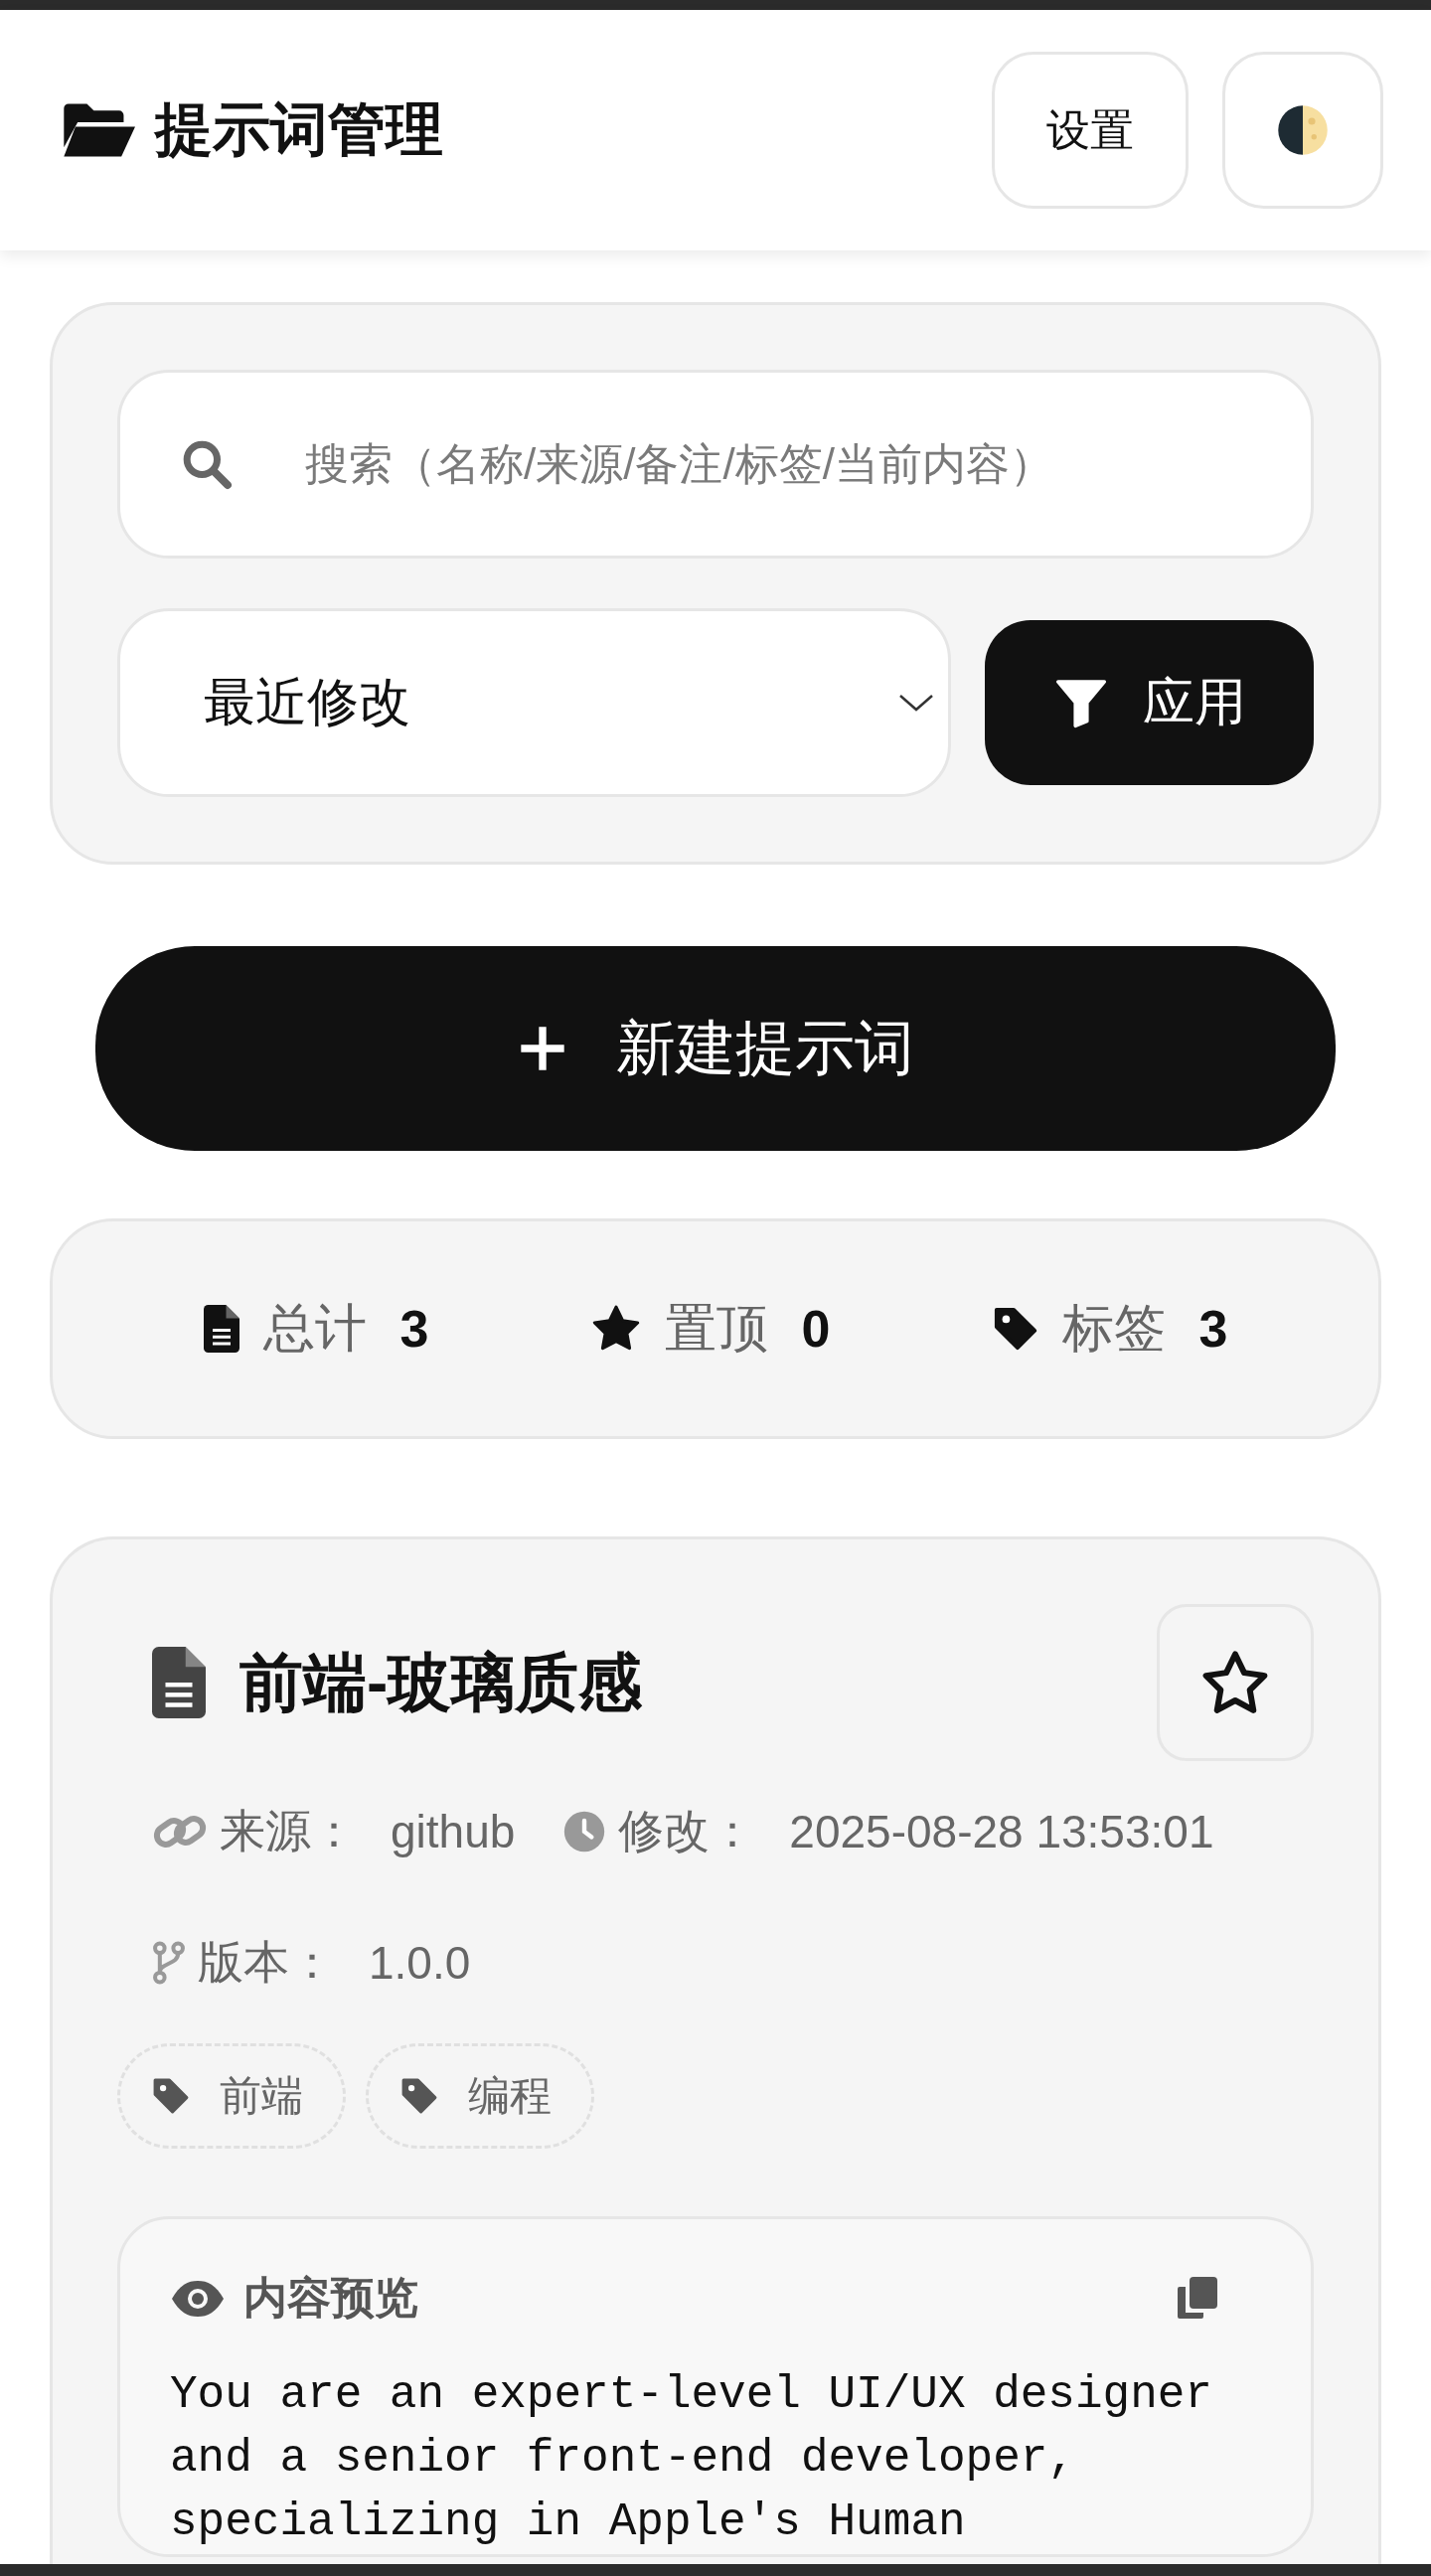 The width and height of the screenshot is (1431, 2576). Describe the element at coordinates (687, 1831) in the screenshot. I see `meta-label: 修改：` at that location.